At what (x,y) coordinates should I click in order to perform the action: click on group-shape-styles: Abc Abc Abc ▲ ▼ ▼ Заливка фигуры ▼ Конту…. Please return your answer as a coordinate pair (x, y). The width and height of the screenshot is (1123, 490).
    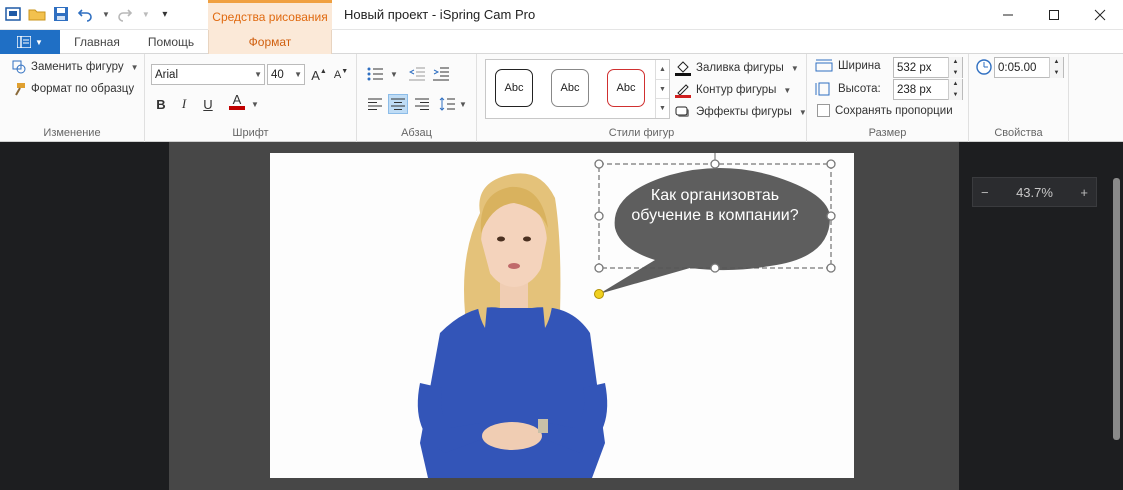
    Looking at the image, I should click on (642, 98).